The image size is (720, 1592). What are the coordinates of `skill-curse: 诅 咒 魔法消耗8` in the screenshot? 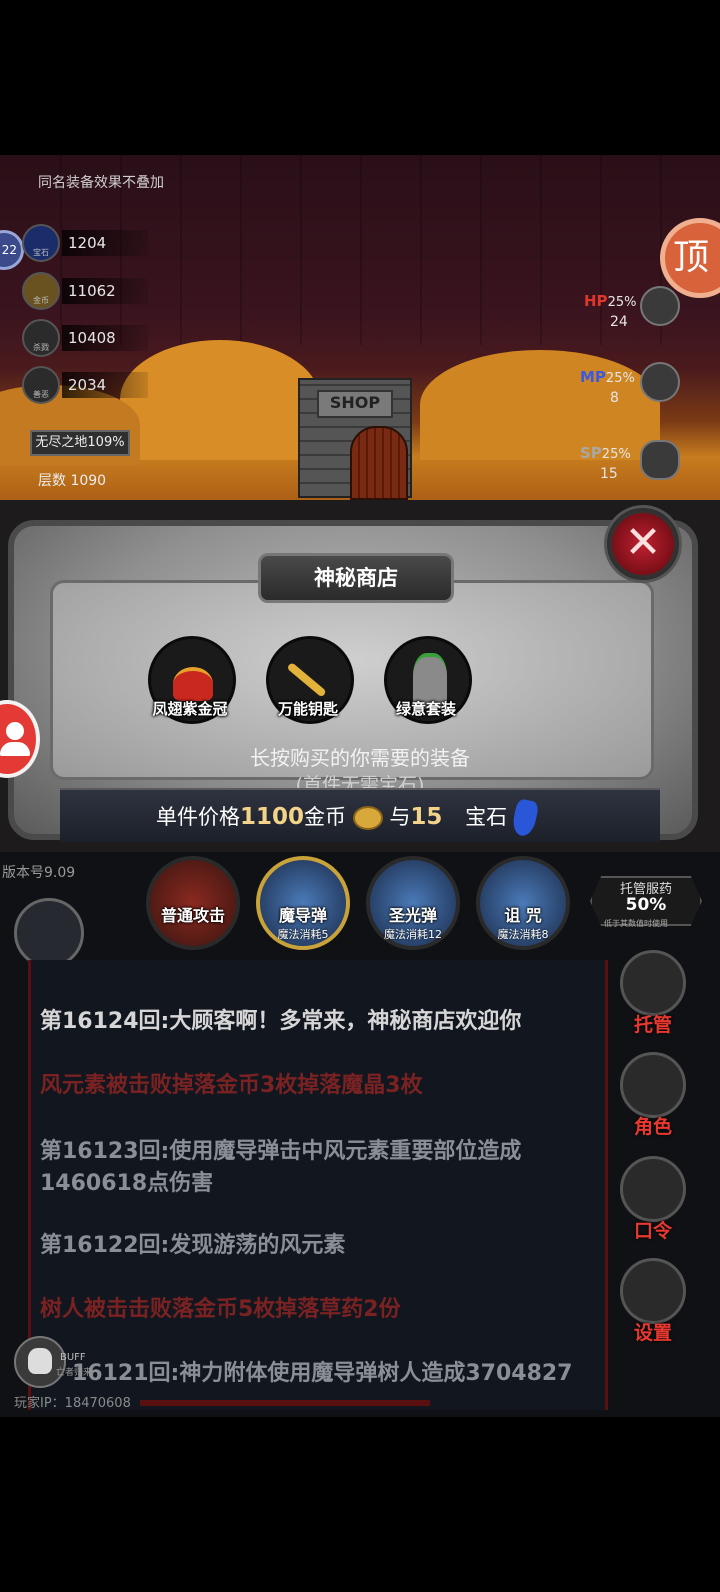 It's located at (523, 903).